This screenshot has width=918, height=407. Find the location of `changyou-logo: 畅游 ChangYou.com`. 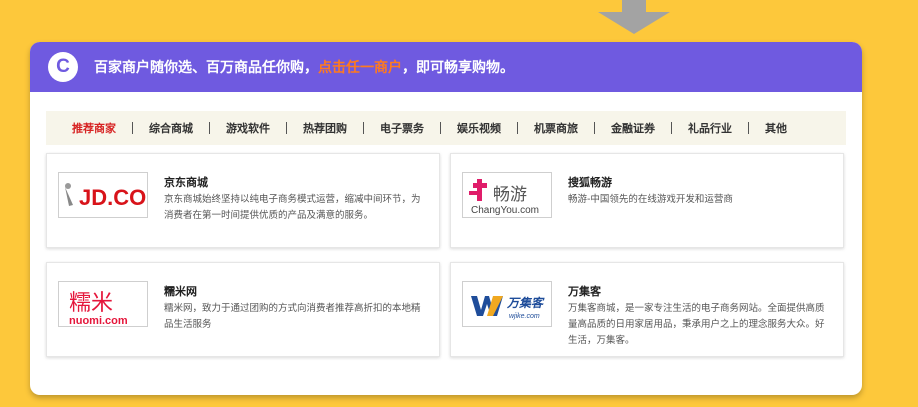

changyou-logo: 畅游 ChangYou.com is located at coordinates (507, 195).